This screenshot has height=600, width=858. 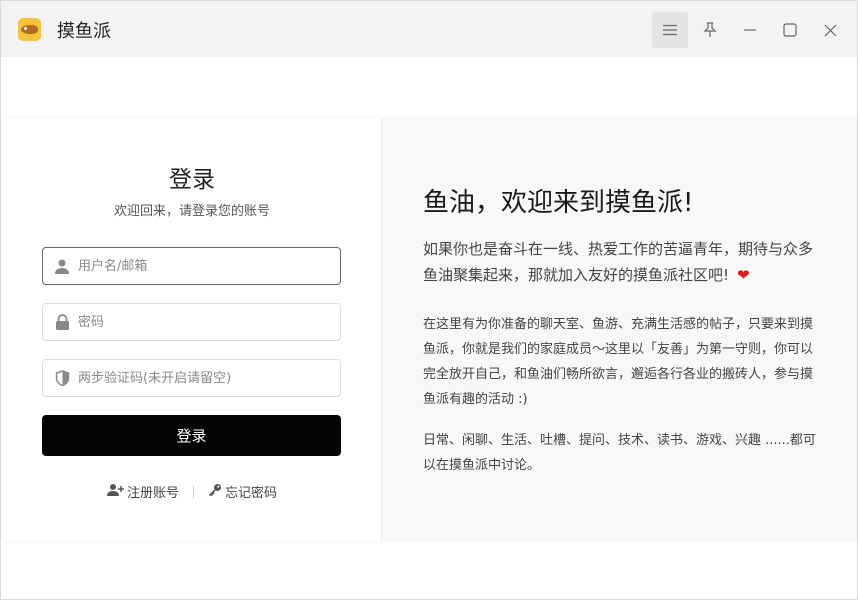 What do you see at coordinates (191, 211) in the screenshot?
I see `login-subtitle: 欢迎回来，请登录您的账号` at bounding box center [191, 211].